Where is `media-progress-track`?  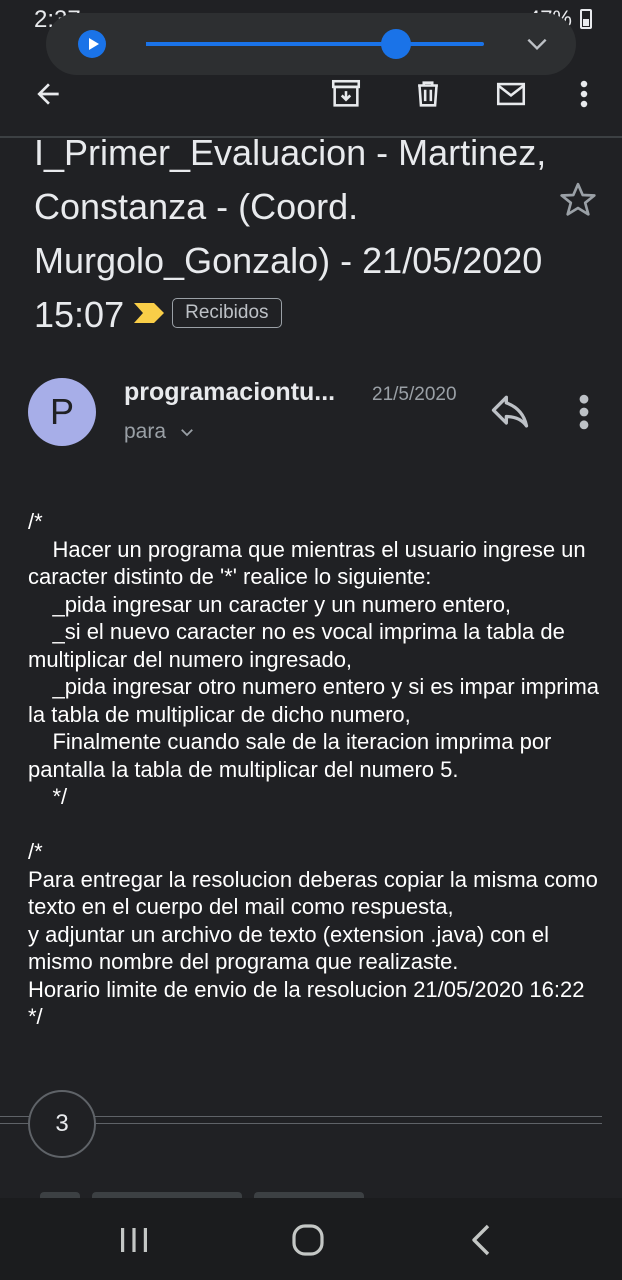 media-progress-track is located at coordinates (315, 44).